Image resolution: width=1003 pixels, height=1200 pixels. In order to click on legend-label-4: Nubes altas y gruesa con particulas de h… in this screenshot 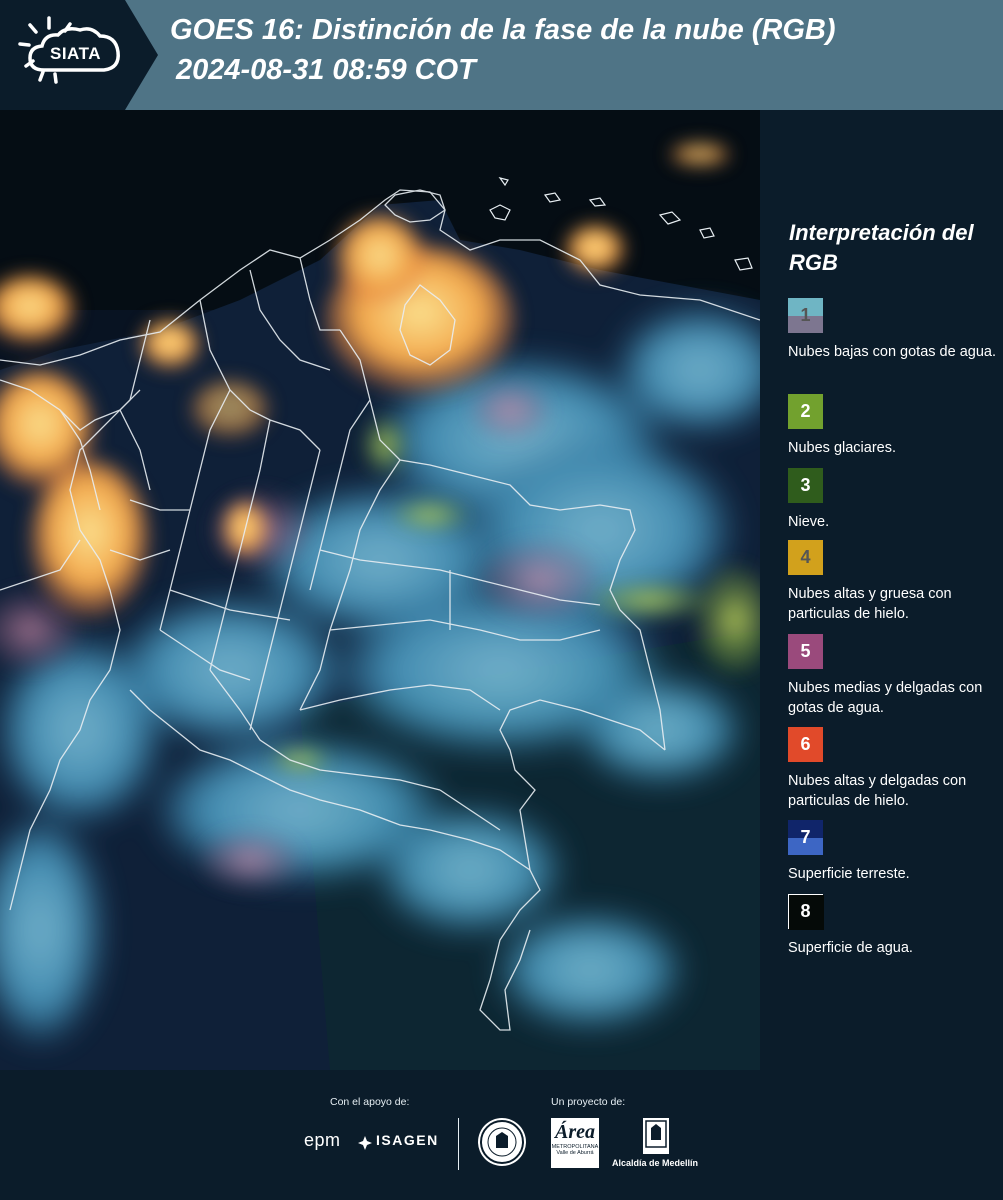, I will do `click(870, 604)`.